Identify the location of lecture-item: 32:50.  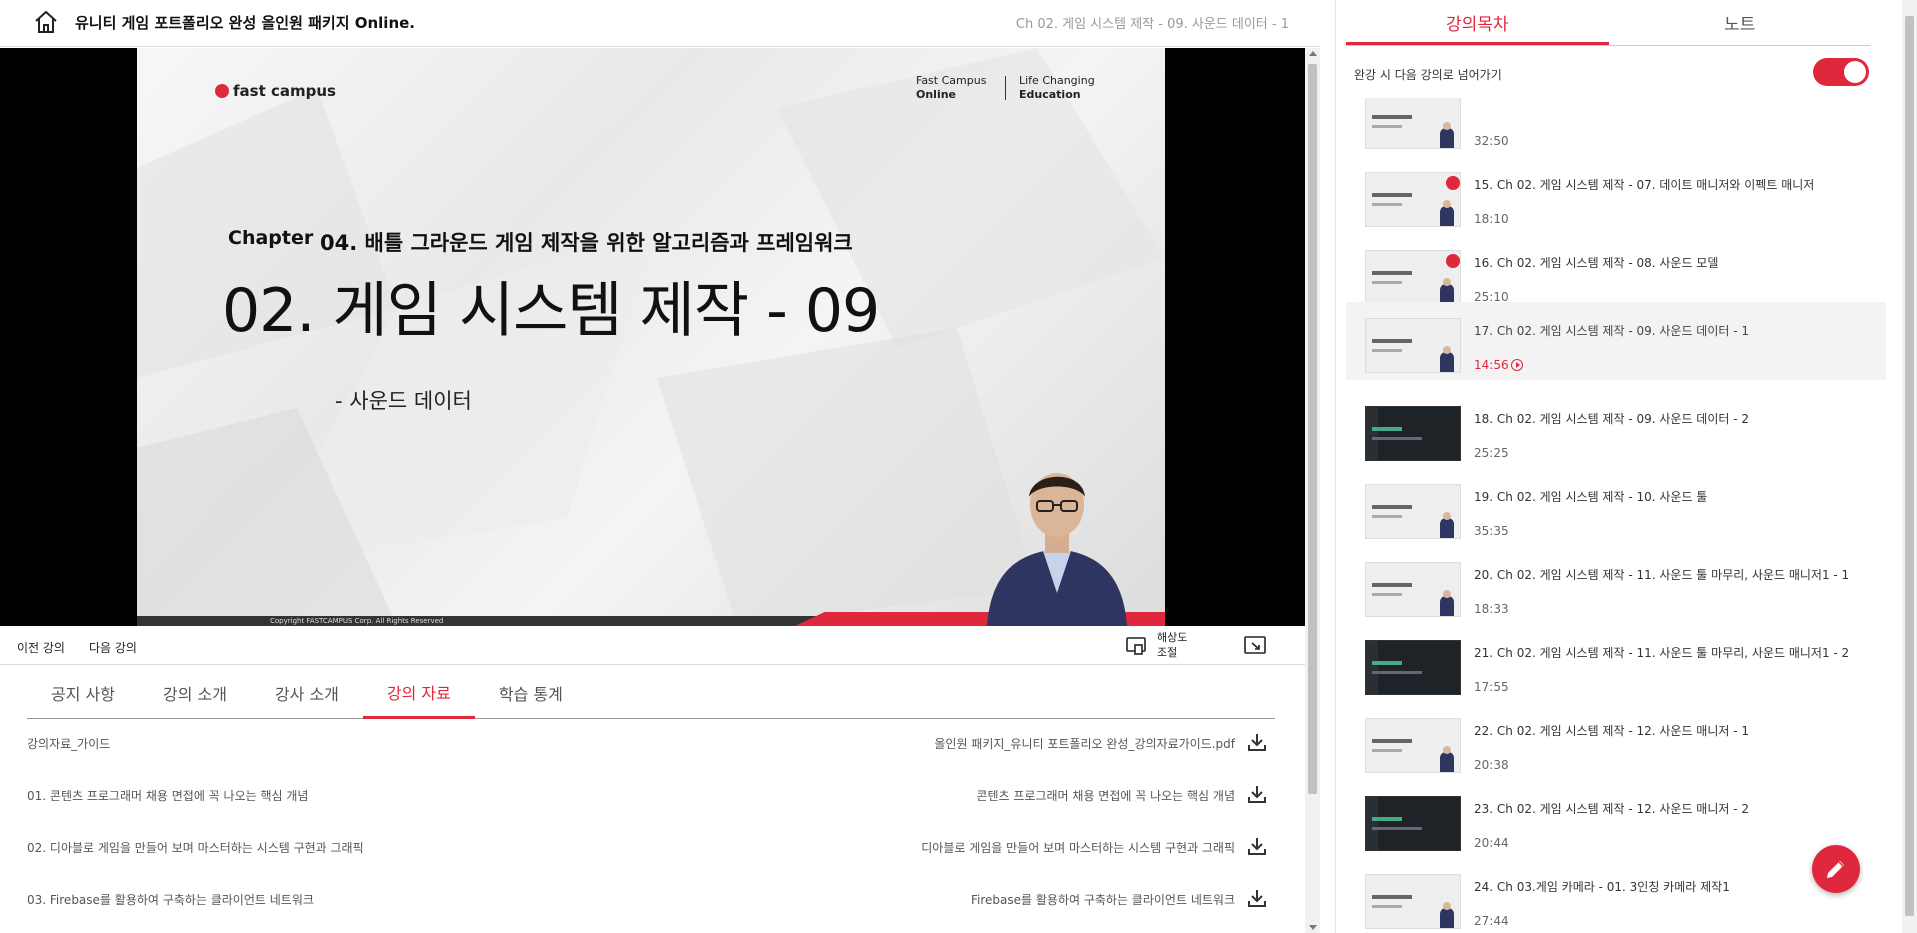
(1616, 127).